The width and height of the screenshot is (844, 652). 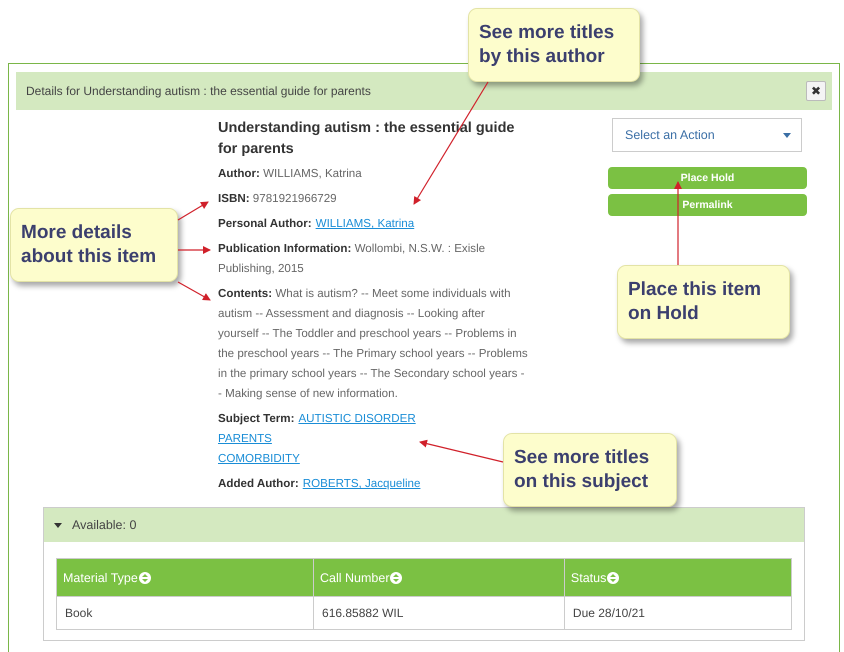 I want to click on close-button: ✖, so click(x=816, y=91).